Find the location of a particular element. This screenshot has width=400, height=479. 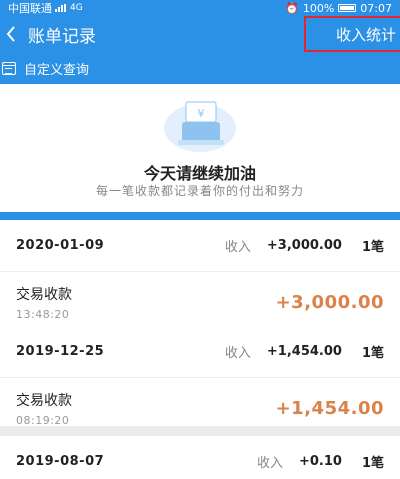

group-date: 2019-12-25 is located at coordinates (60, 351).